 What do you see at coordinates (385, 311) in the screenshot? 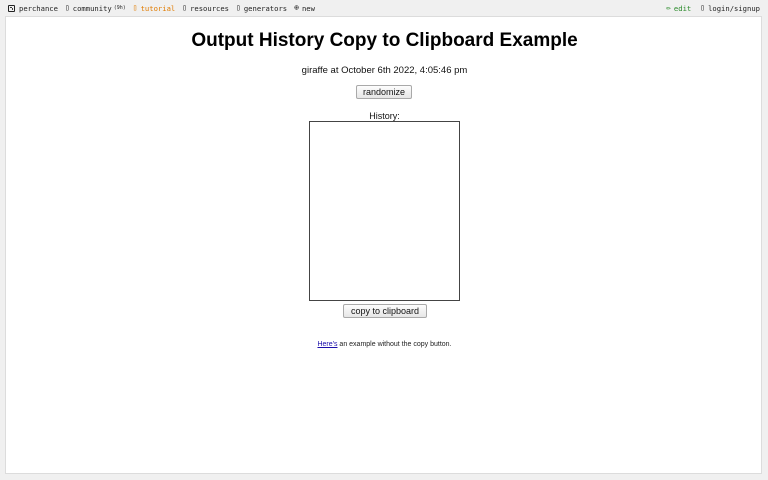
I see `copy-to-clipboard-button: copy to clipboard` at bounding box center [385, 311].